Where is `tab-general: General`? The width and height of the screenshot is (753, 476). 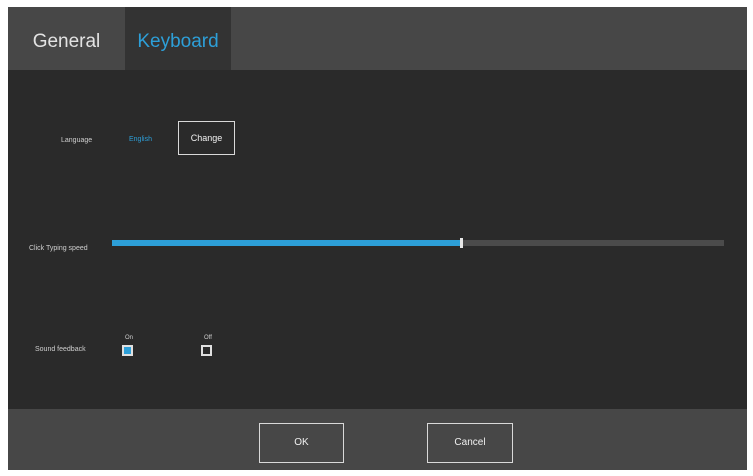
tab-general: General is located at coordinates (66, 38).